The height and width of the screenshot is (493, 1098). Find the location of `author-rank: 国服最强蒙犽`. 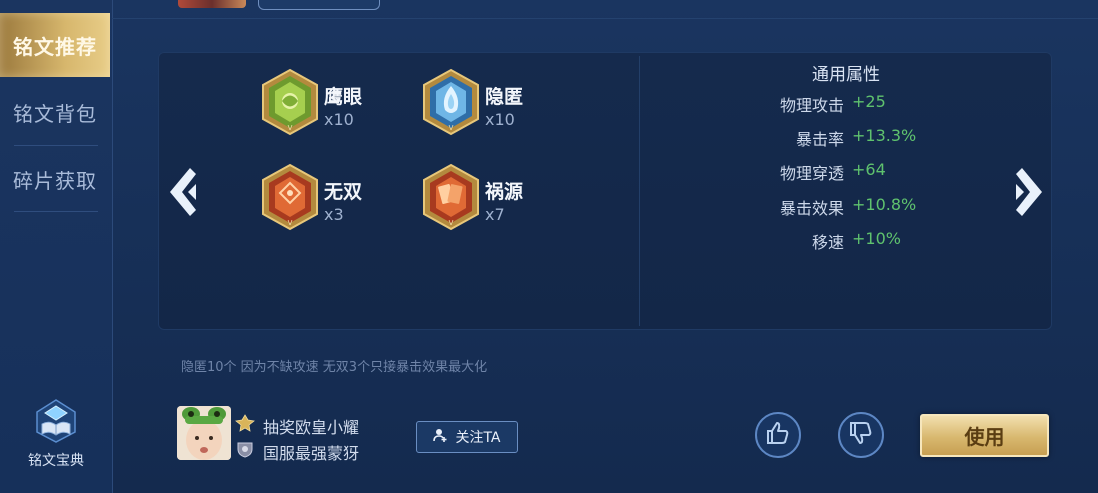

author-rank: 国服最强蒙犽 is located at coordinates (311, 453).